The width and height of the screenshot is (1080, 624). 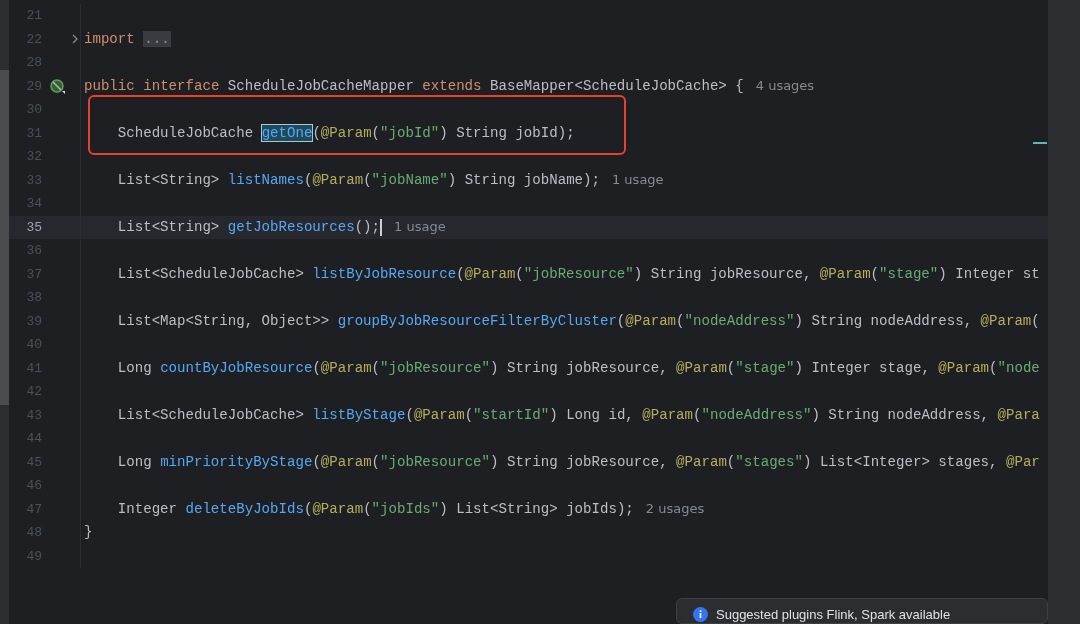 I want to click on text-cursor, so click(x=381, y=227).